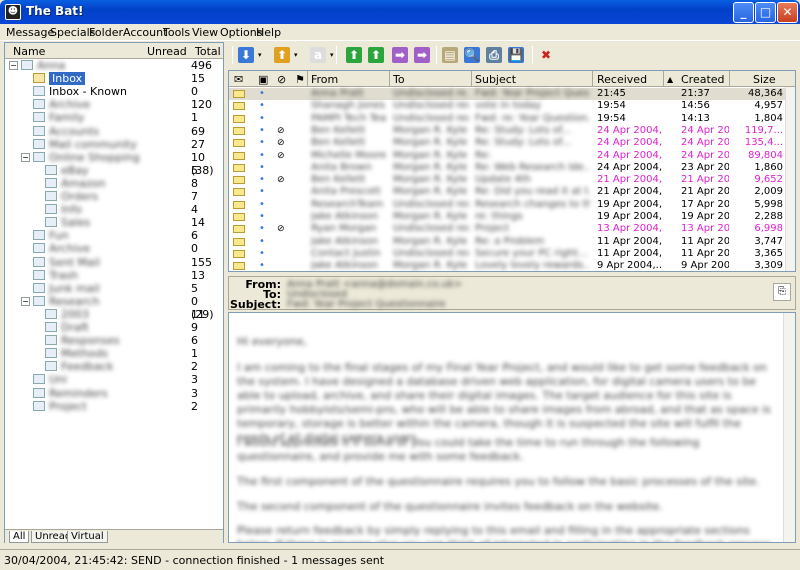 The height and width of the screenshot is (570, 800). What do you see at coordinates (400, 55) in the screenshot?
I see `forward-button: ➡` at bounding box center [400, 55].